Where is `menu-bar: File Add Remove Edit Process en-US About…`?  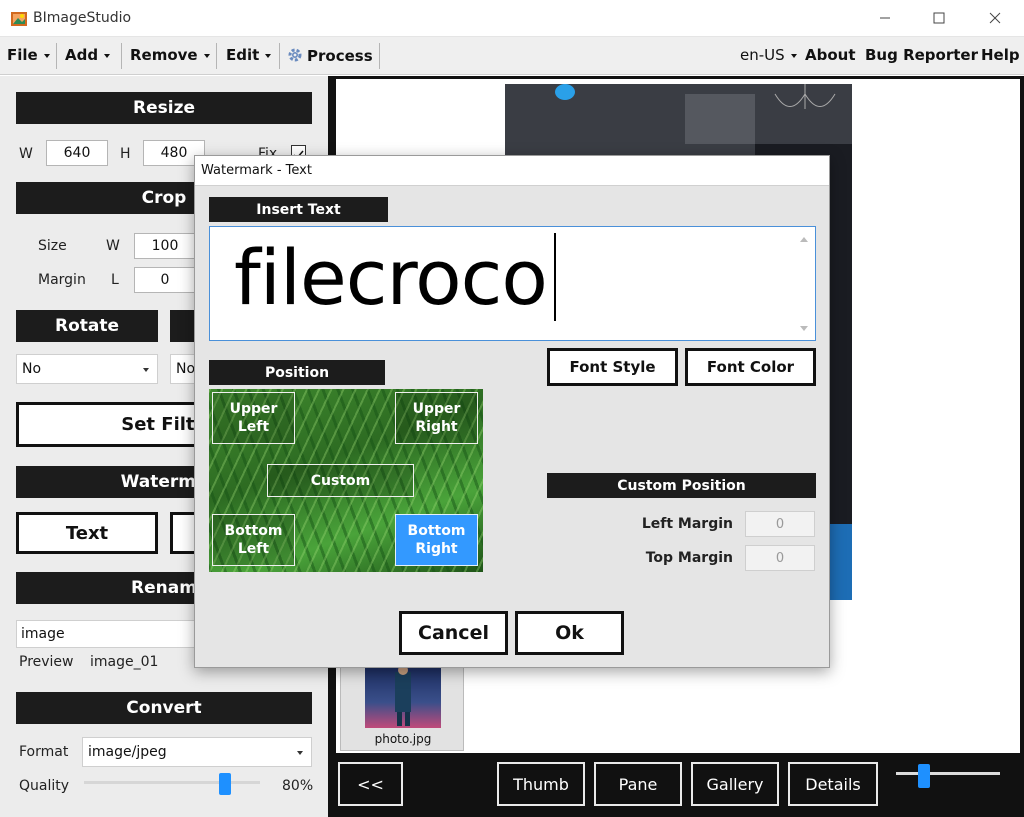
menu-bar: File Add Remove Edit Process en-US About… is located at coordinates (512, 56).